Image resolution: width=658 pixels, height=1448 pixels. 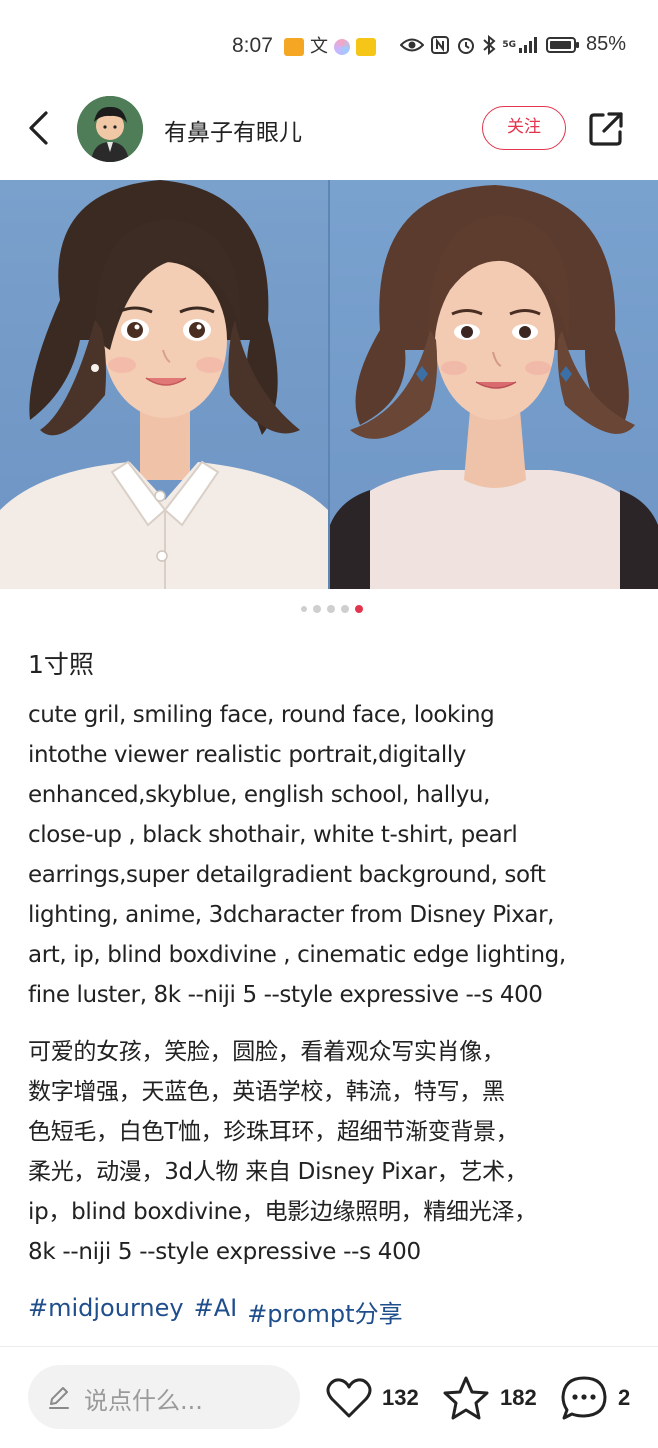 I want to click on body-line: 可爱的女孩，笑脸，圆脸，看着观众写实肖像，, so click(x=266, y=1052).